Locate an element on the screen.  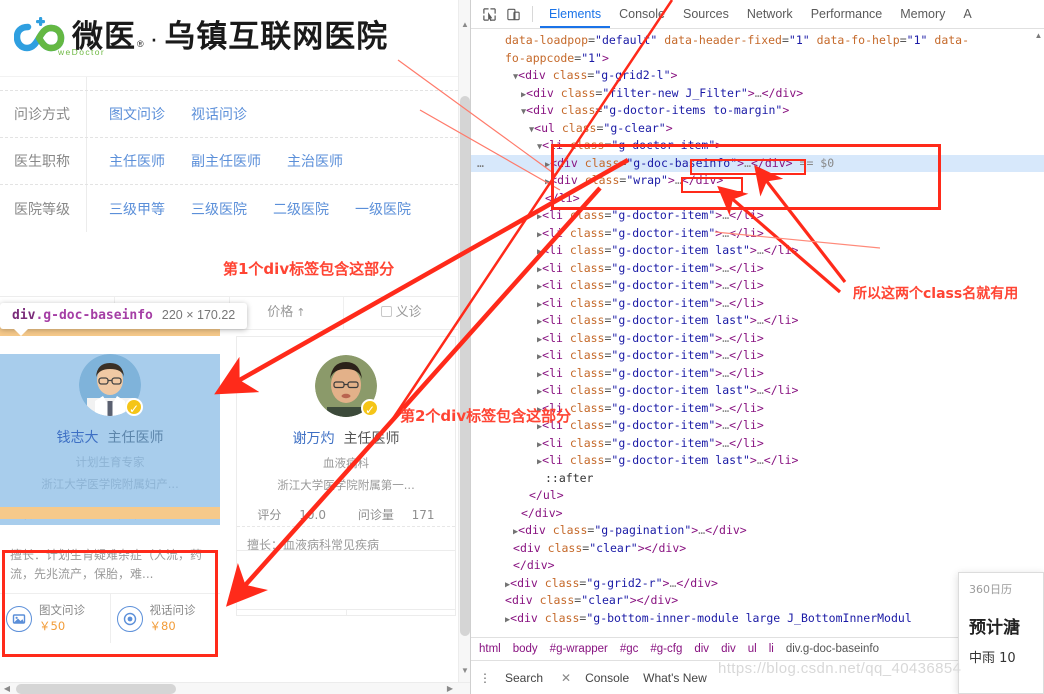
scroll-right-icon: ▶ is located at coordinates (450, 688).